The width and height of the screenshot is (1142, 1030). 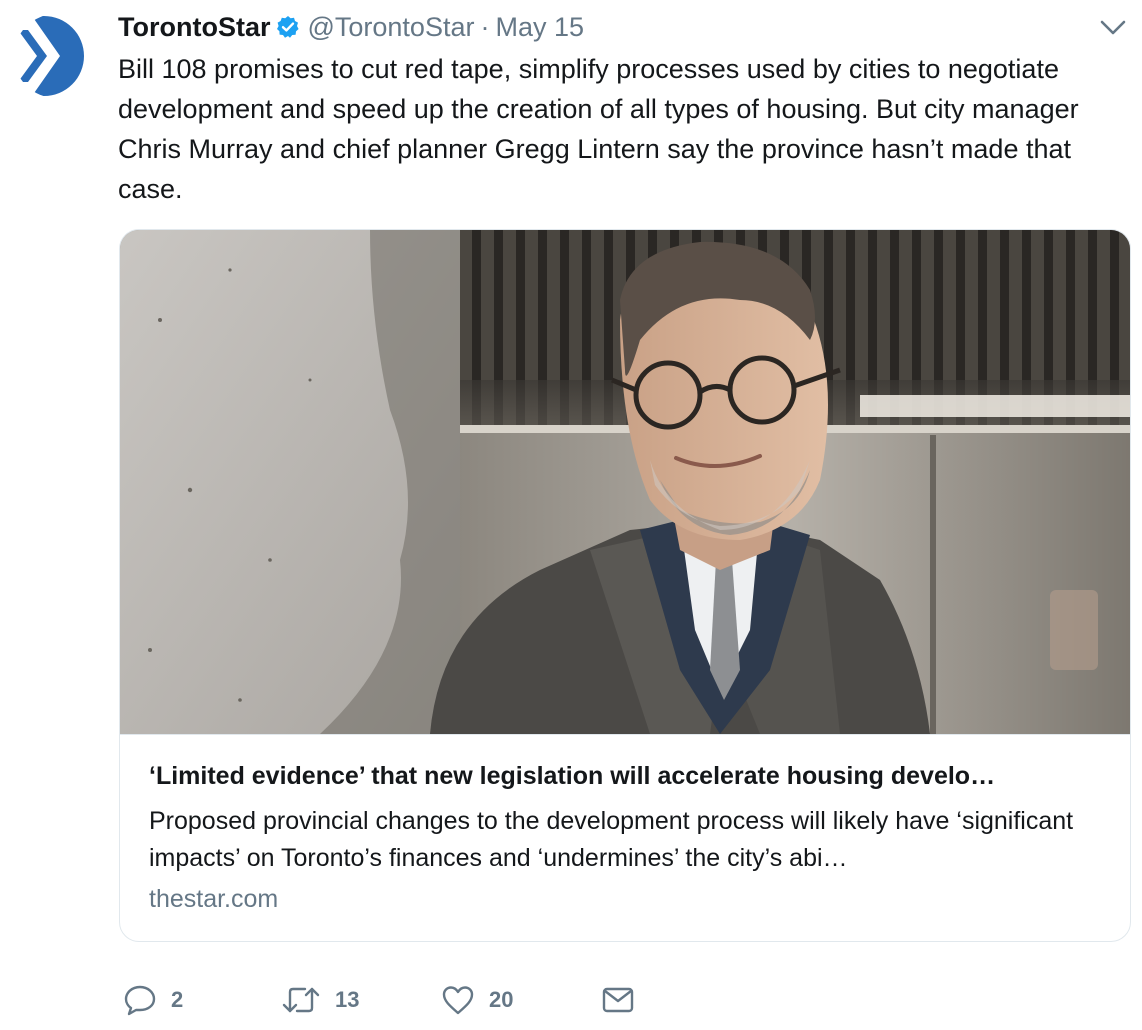 I want to click on retweet-icon, so click(x=301, y=1000).